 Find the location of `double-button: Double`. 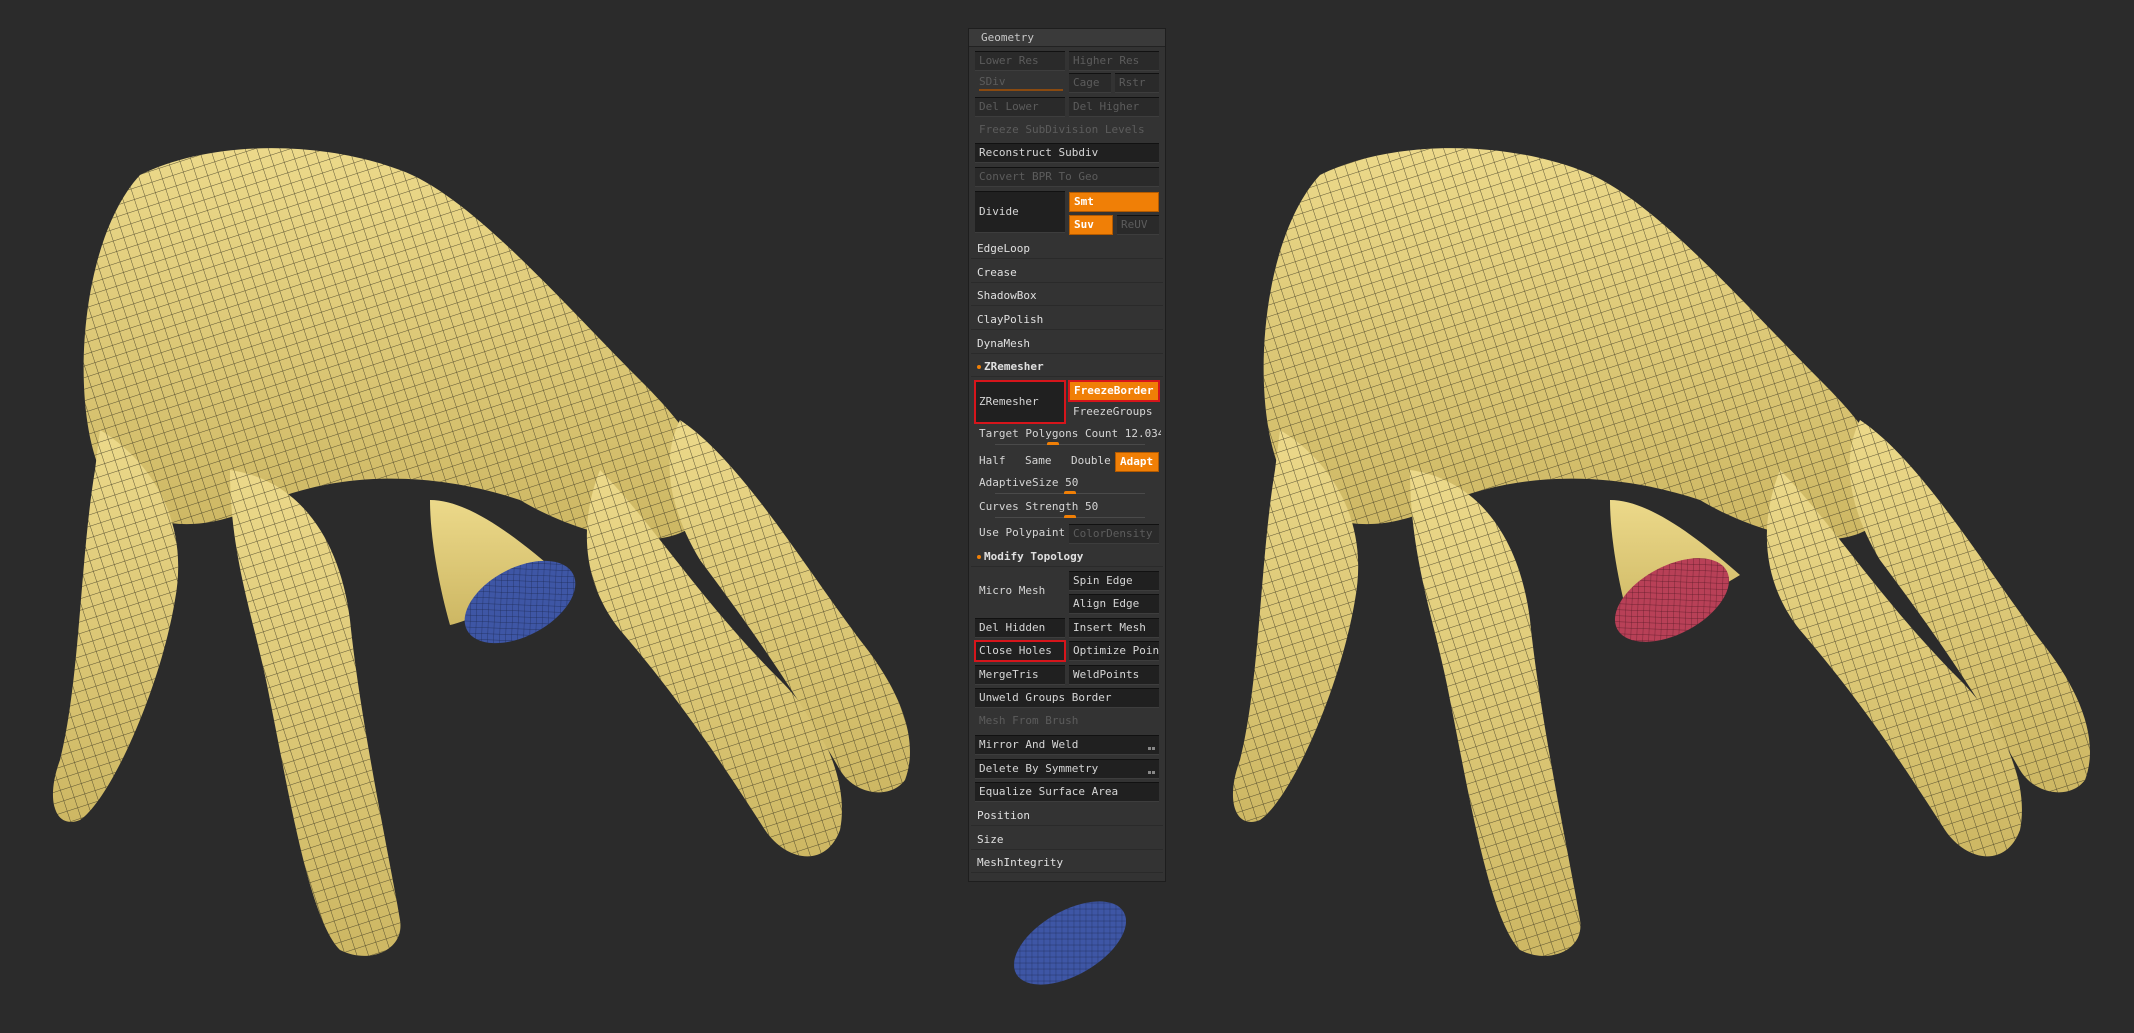

double-button: Double is located at coordinates (1090, 462).